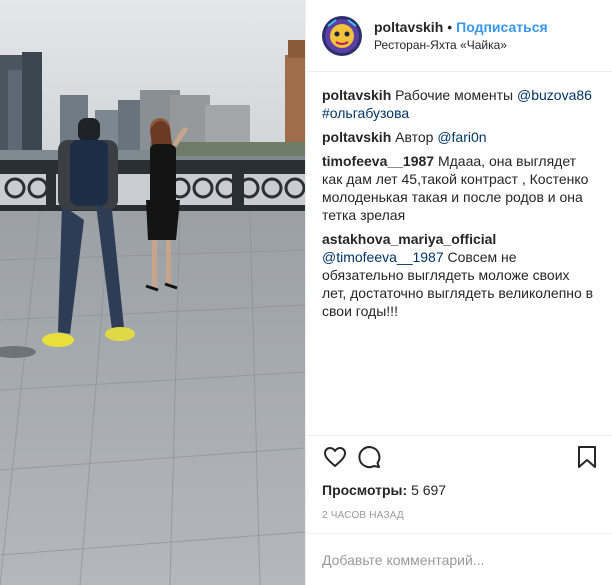 This screenshot has height=585, width=612. What do you see at coordinates (409, 239) in the screenshot?
I see `comment-author: astakhova_mariya_official` at bounding box center [409, 239].